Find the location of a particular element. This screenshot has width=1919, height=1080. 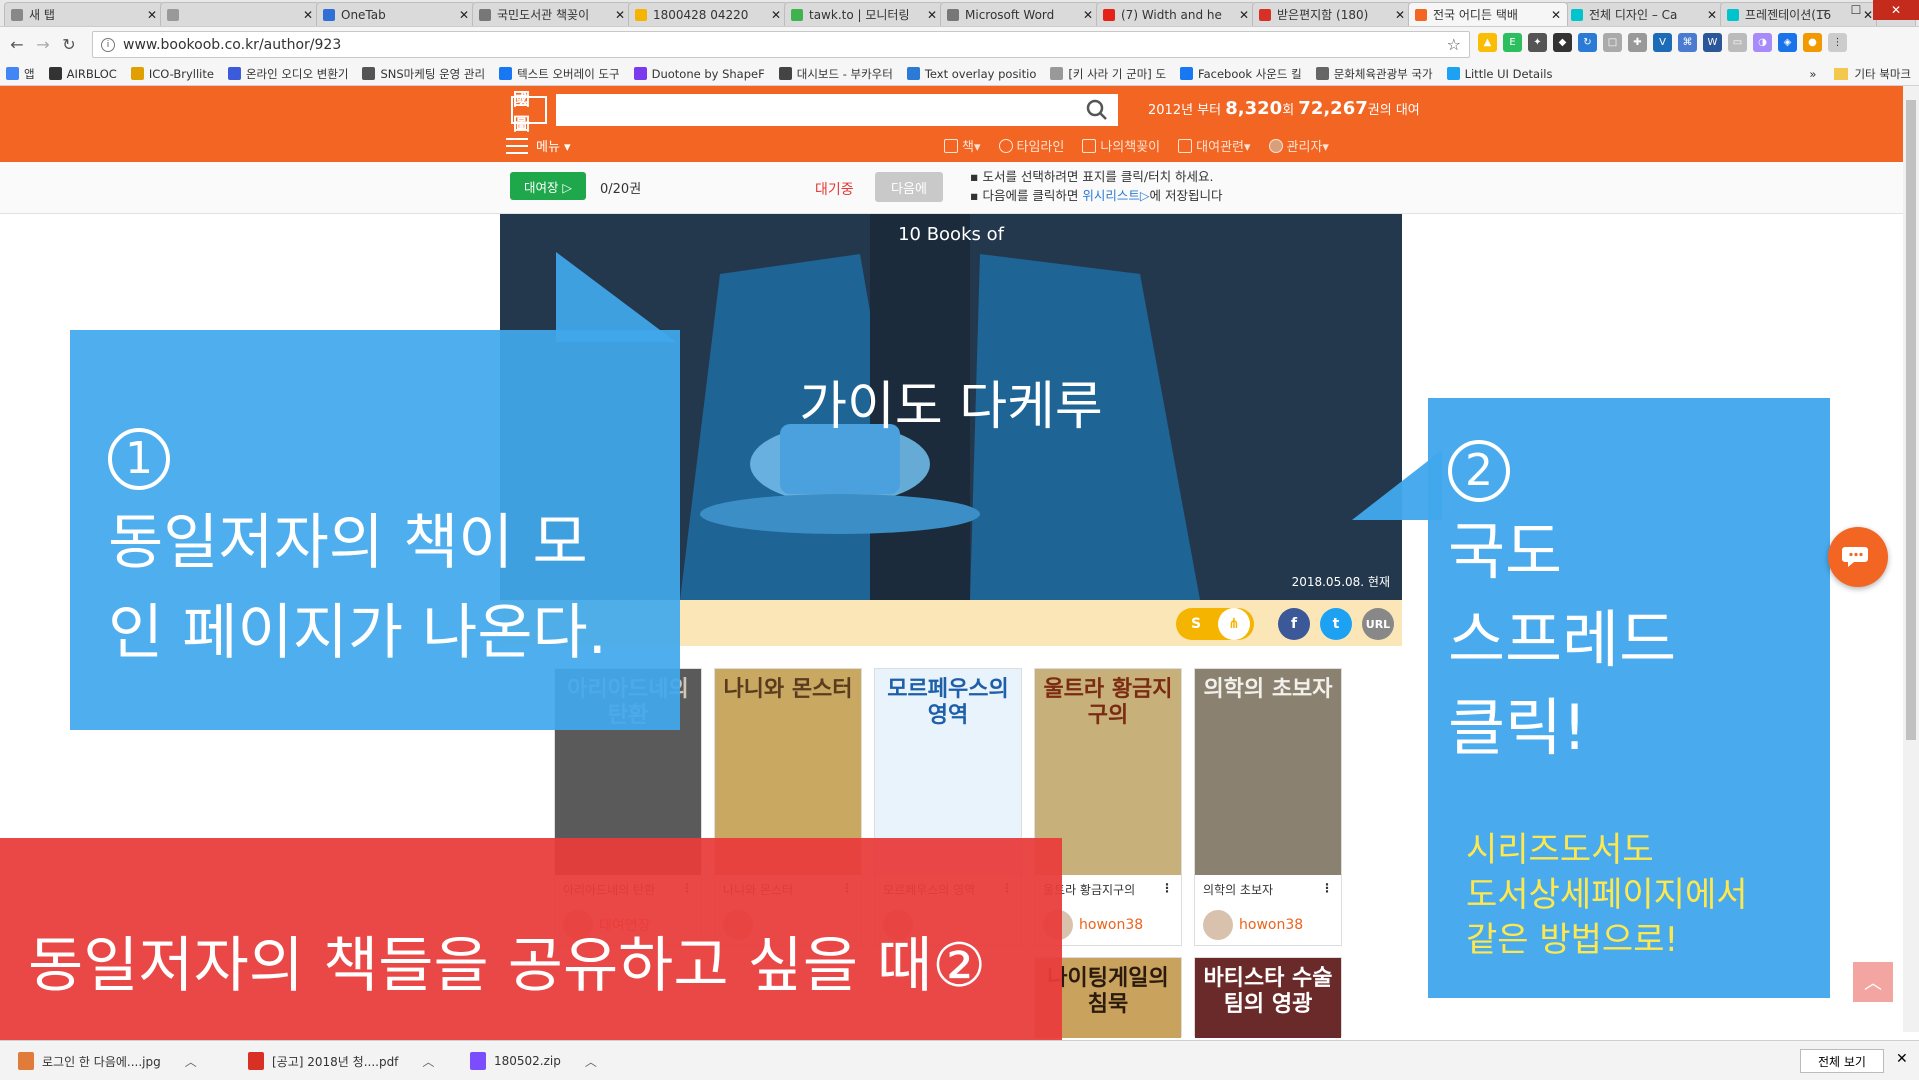

bookmark-item: 대시보드 - 부카우터 is located at coordinates (835, 74).